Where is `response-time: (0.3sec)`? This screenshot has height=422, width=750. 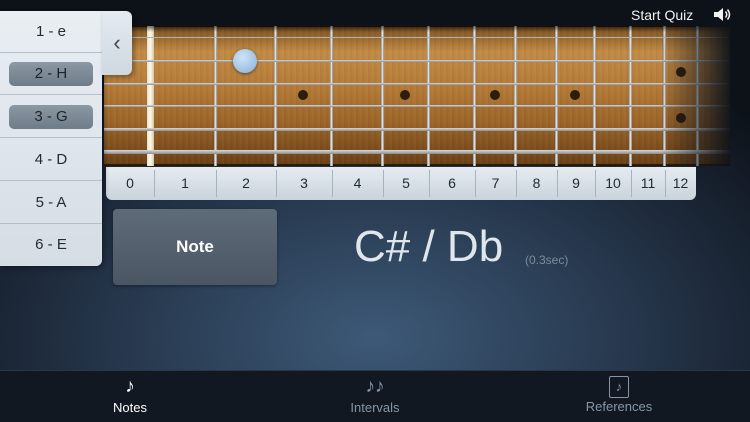
response-time: (0.3sec) is located at coordinates (547, 260).